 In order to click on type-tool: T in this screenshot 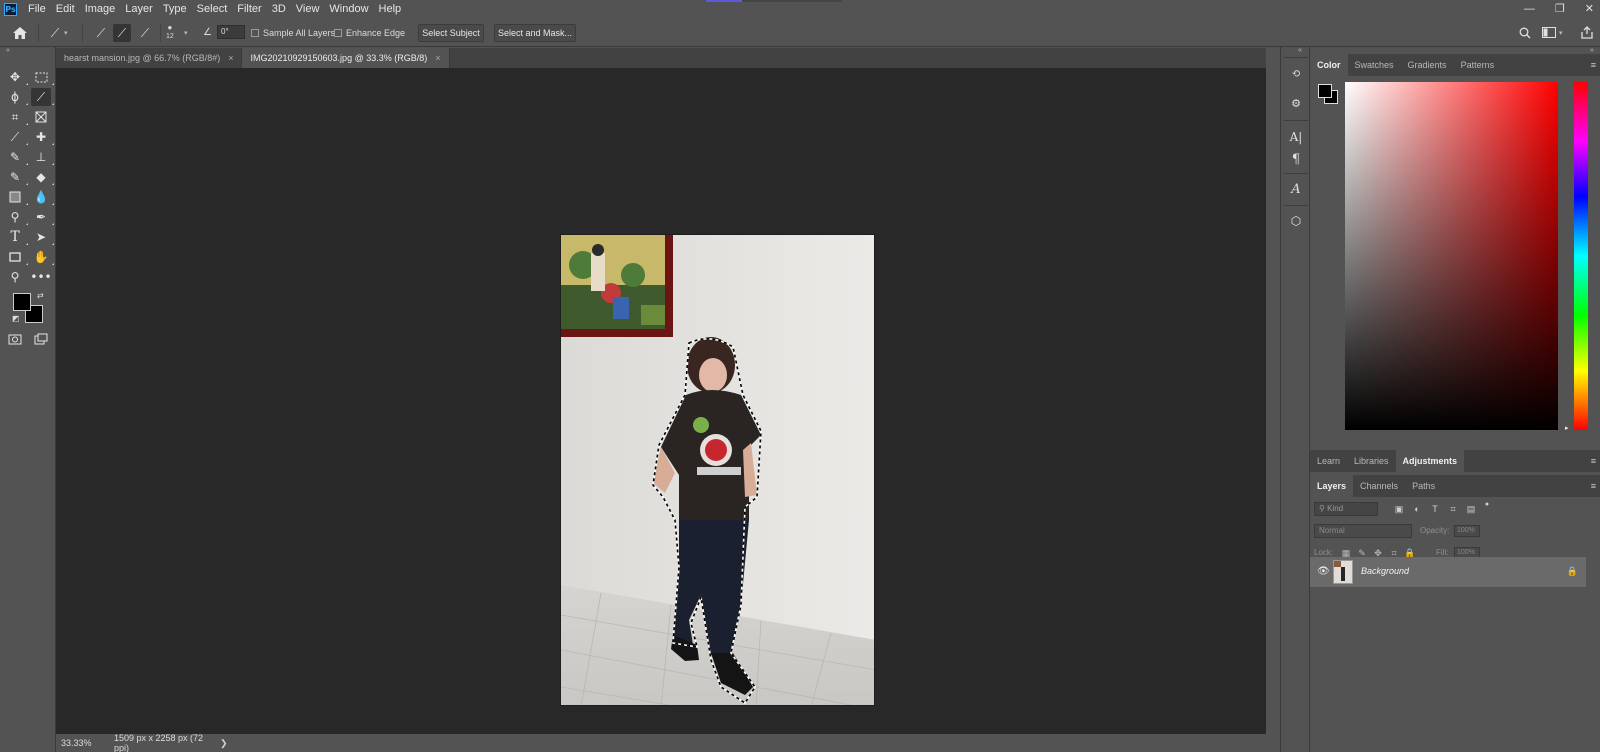, I will do `click(16, 237)`.